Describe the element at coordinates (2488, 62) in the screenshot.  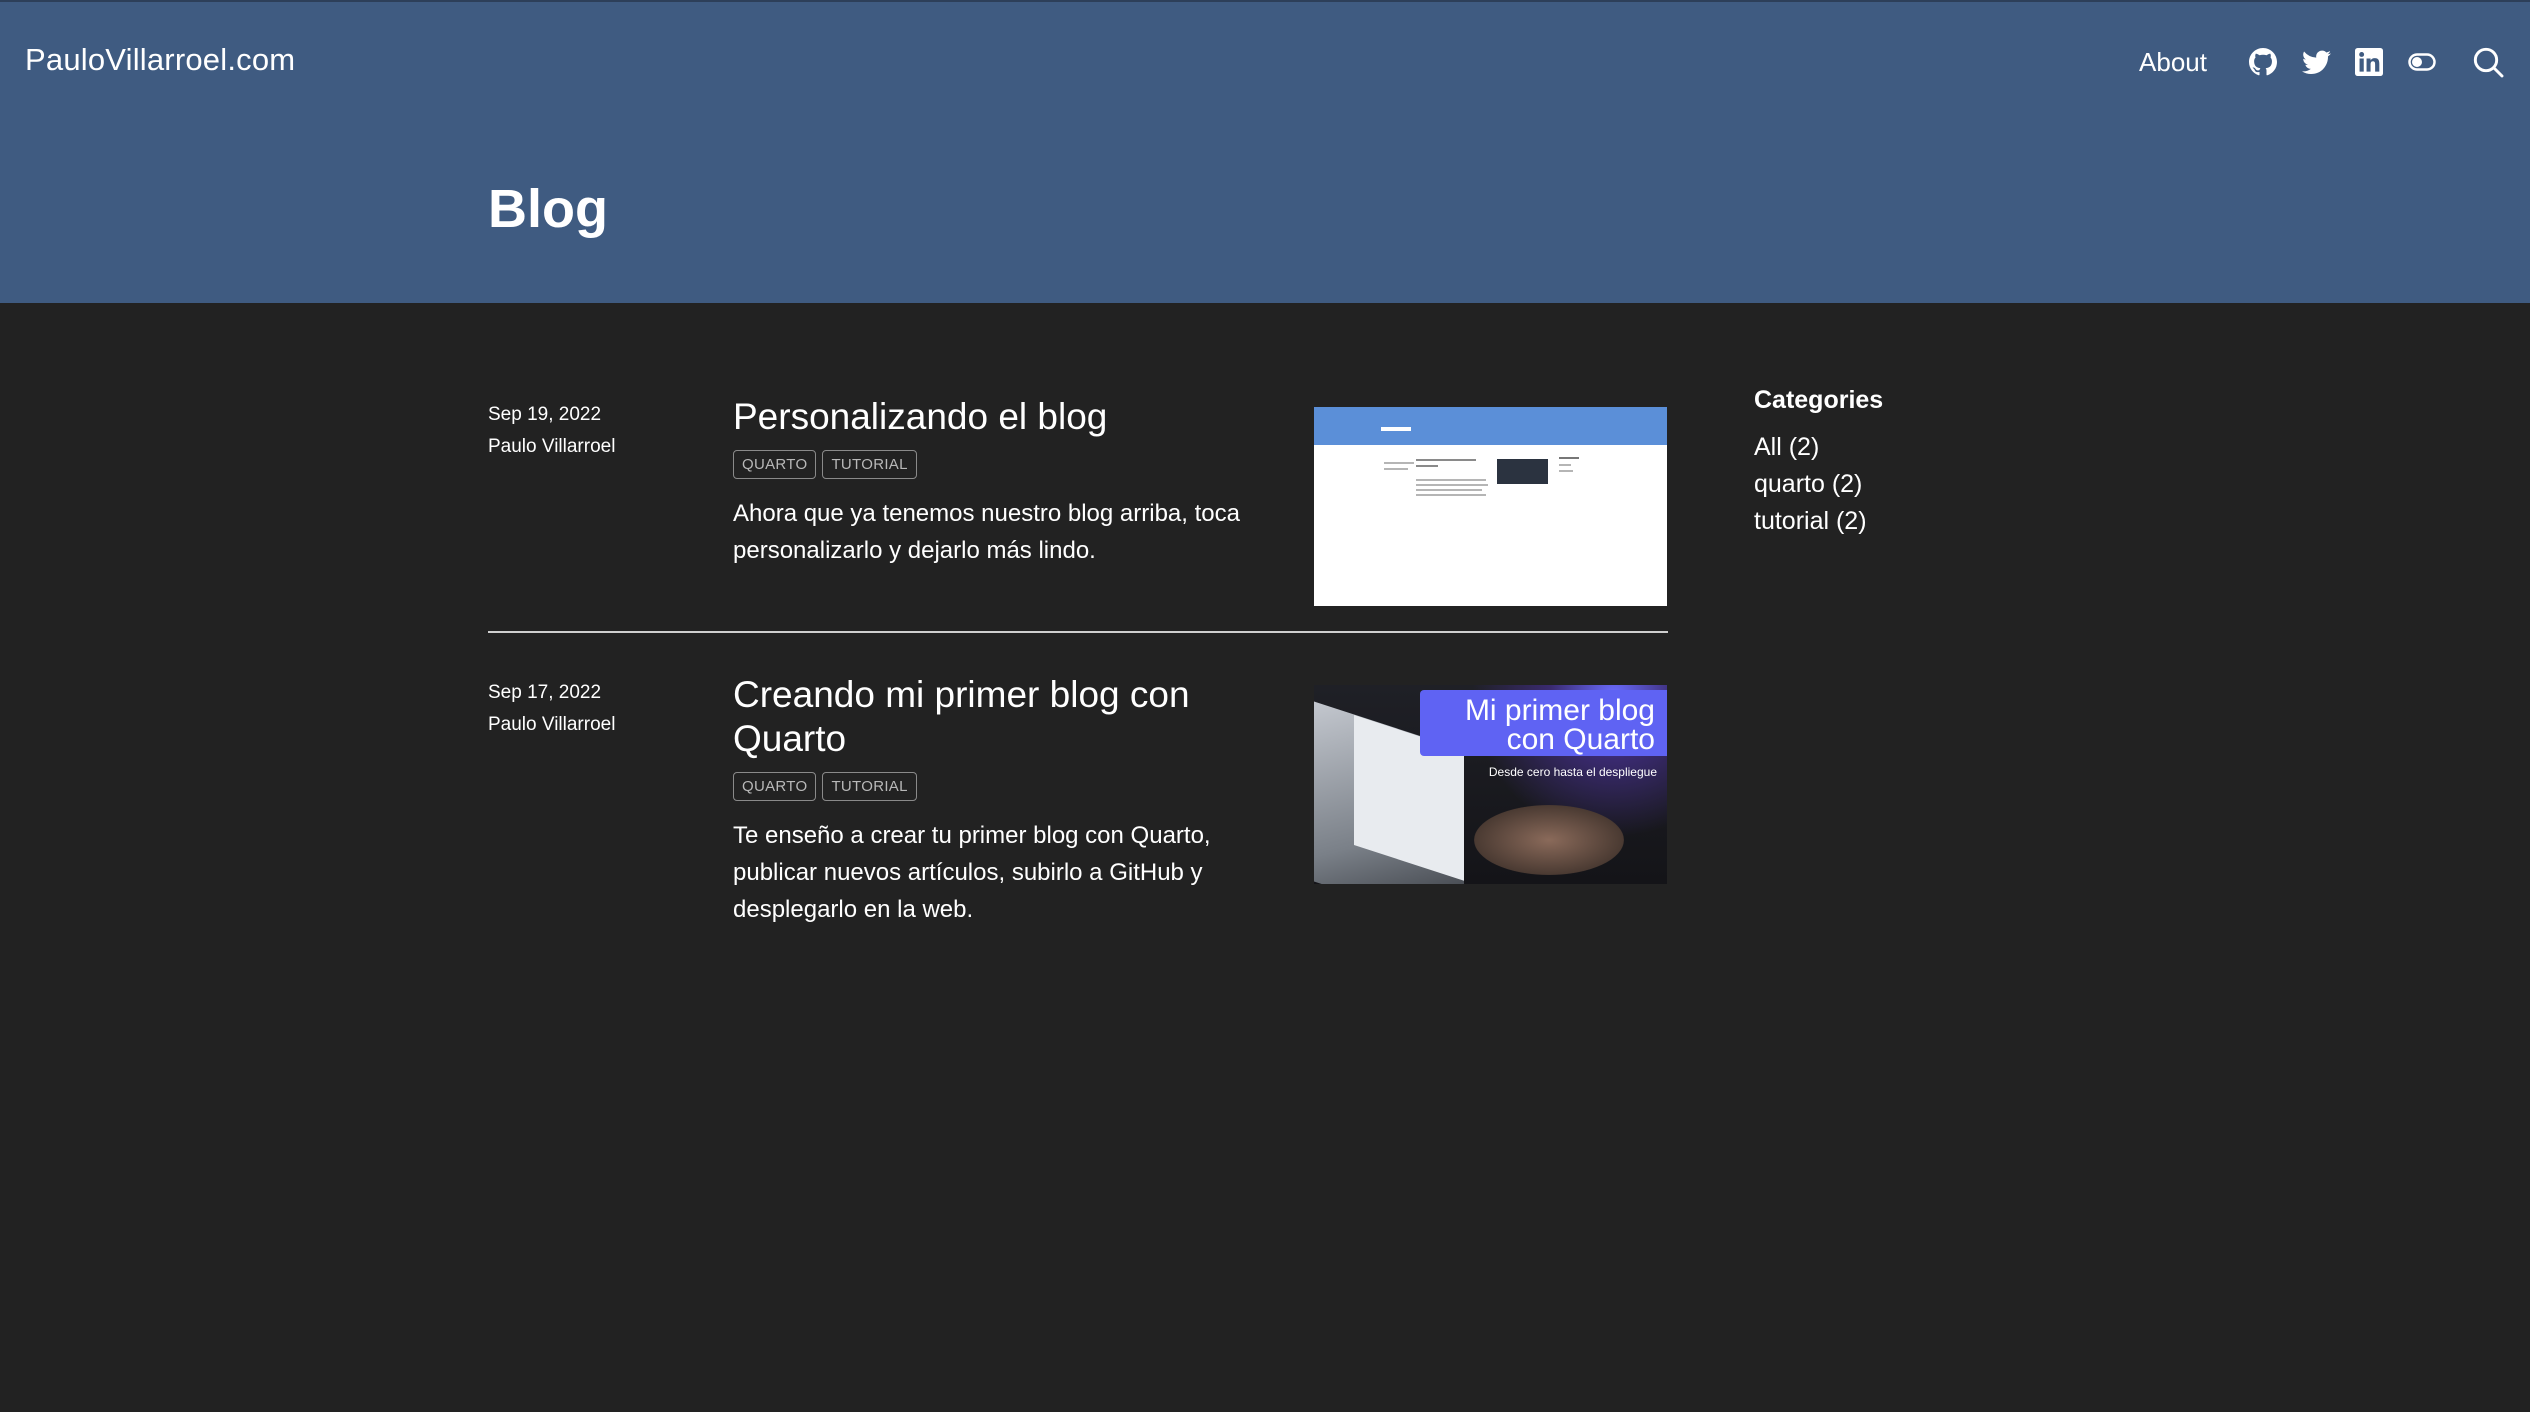
I see `search-icon` at that location.